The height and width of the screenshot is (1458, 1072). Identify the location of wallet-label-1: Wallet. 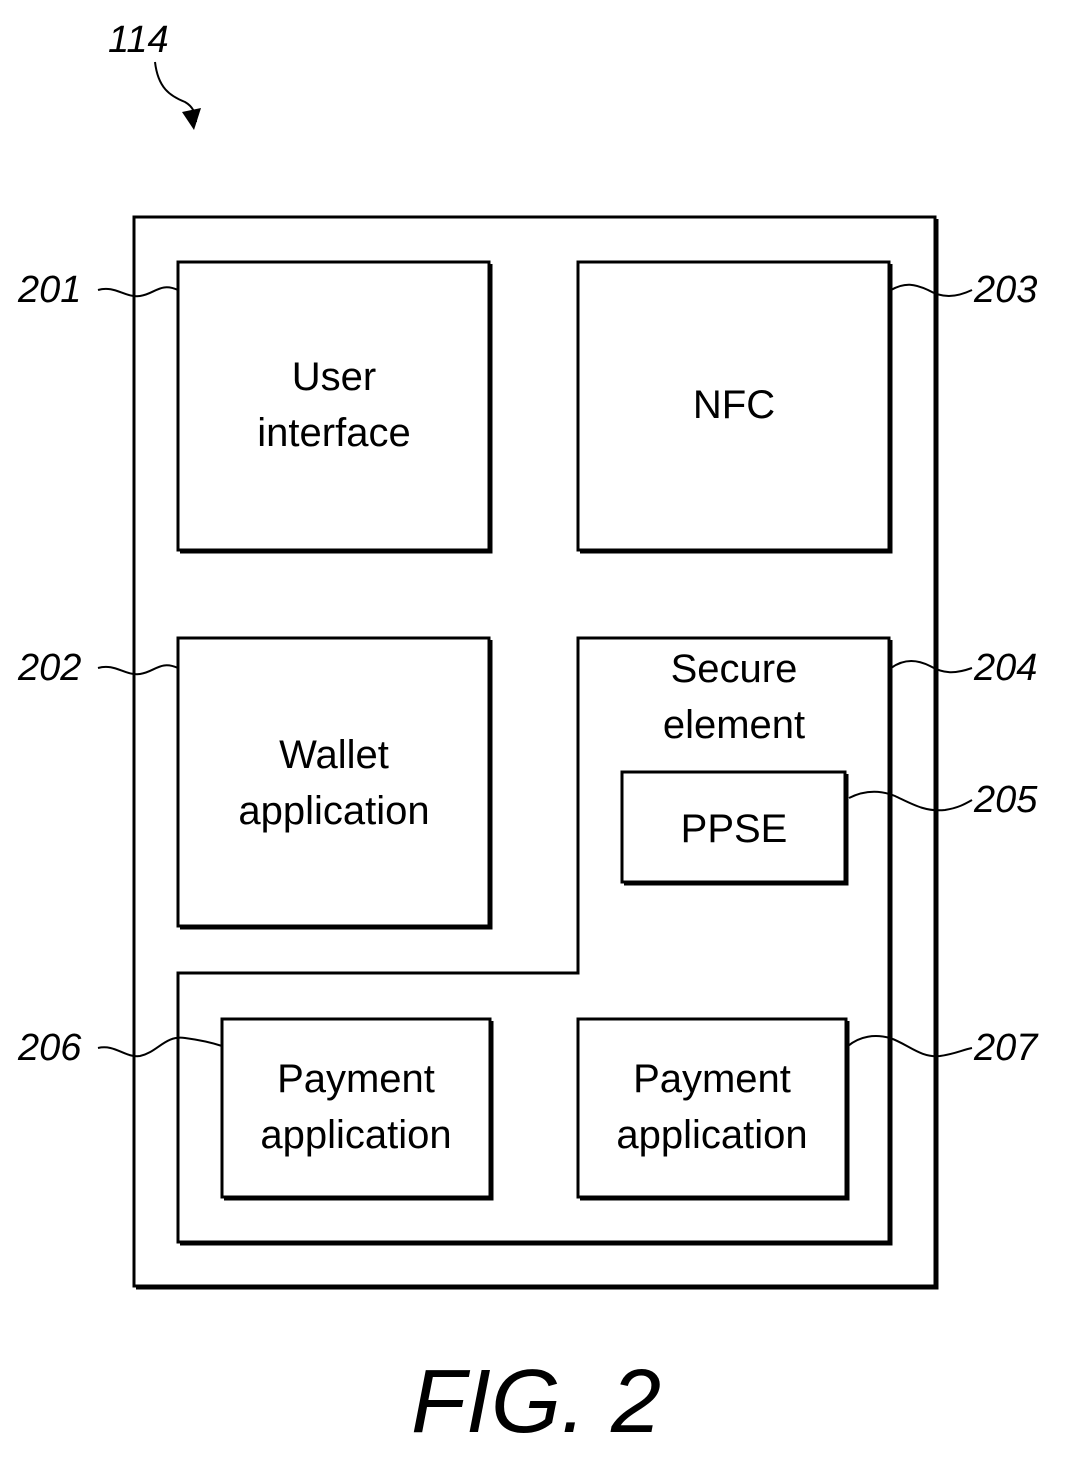
(334, 755).